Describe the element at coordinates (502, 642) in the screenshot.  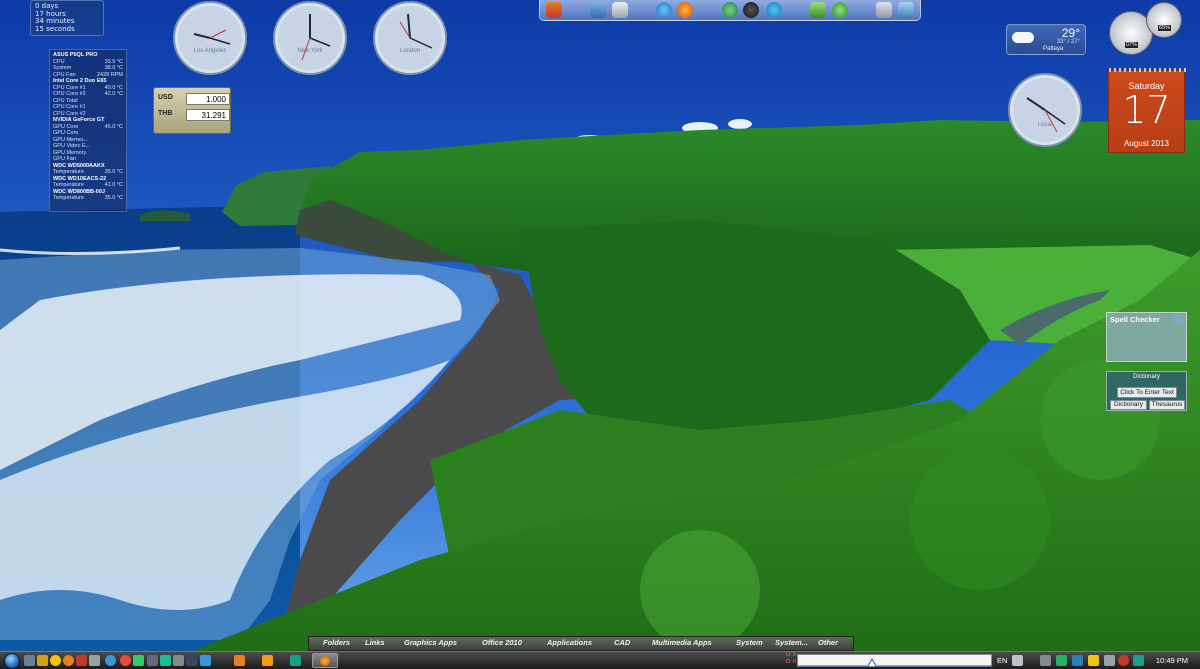
I see `launchbar-office-2010: Office 2010` at that location.